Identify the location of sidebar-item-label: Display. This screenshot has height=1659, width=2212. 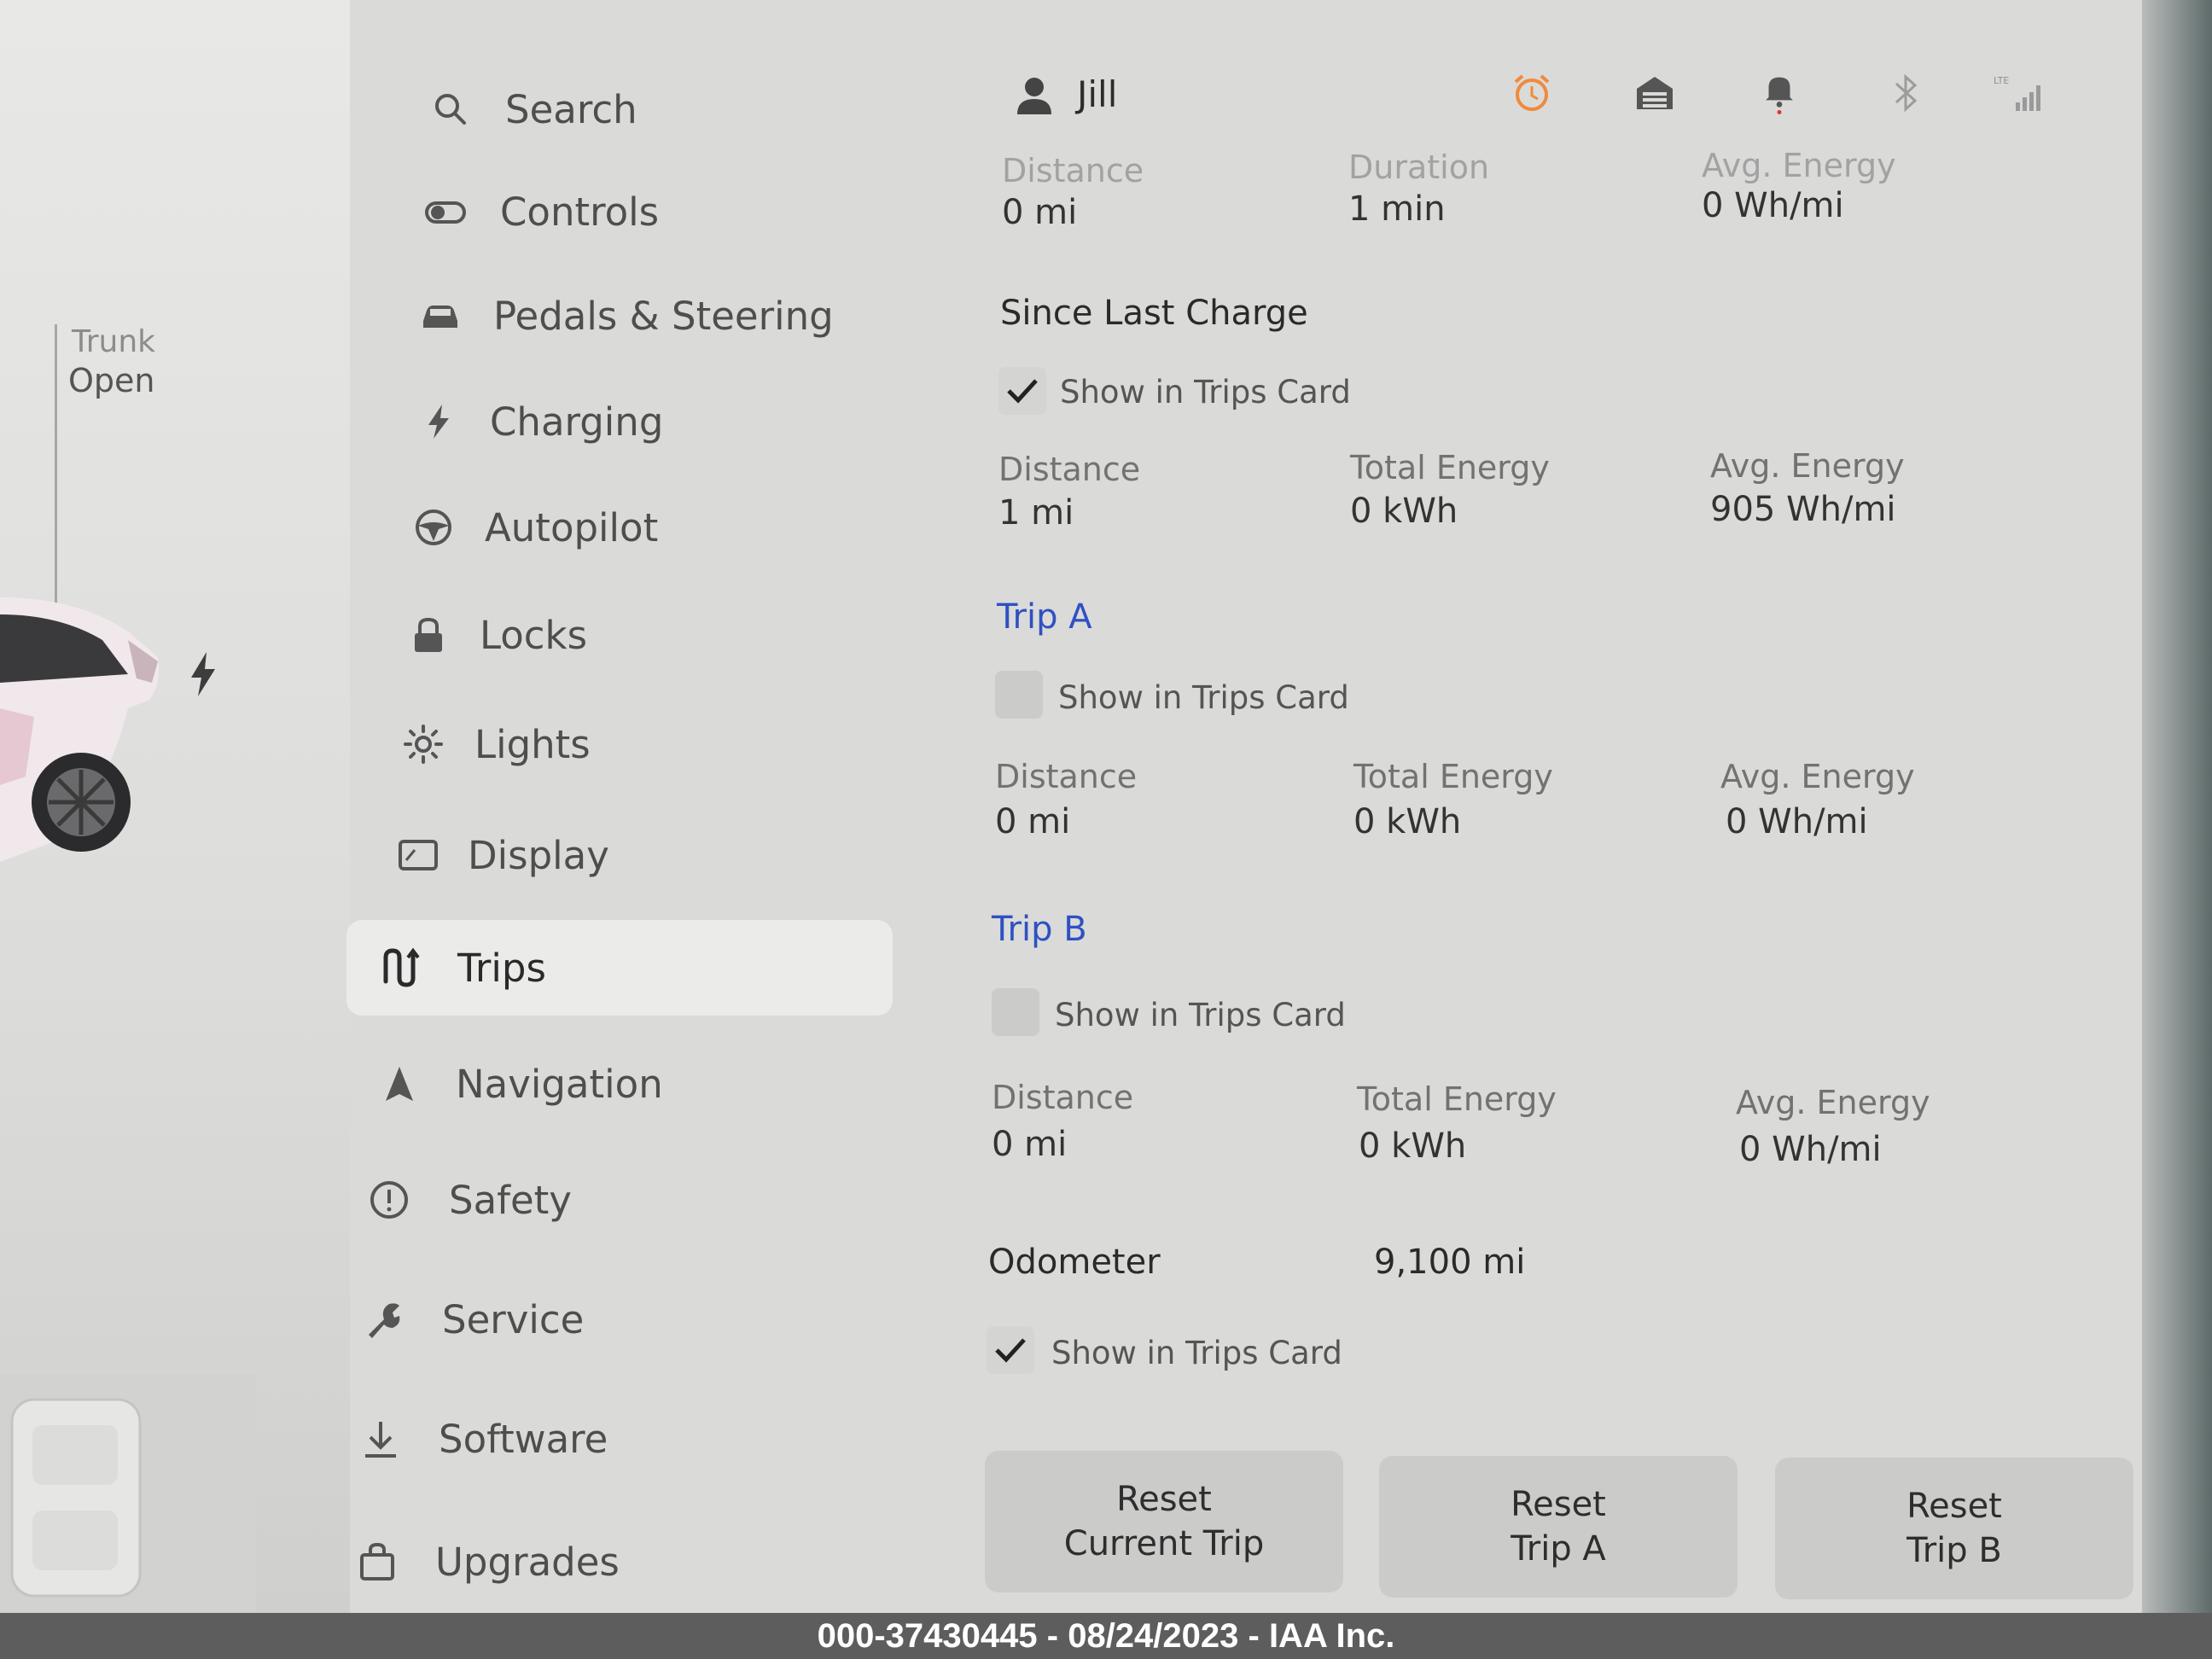
(538, 855).